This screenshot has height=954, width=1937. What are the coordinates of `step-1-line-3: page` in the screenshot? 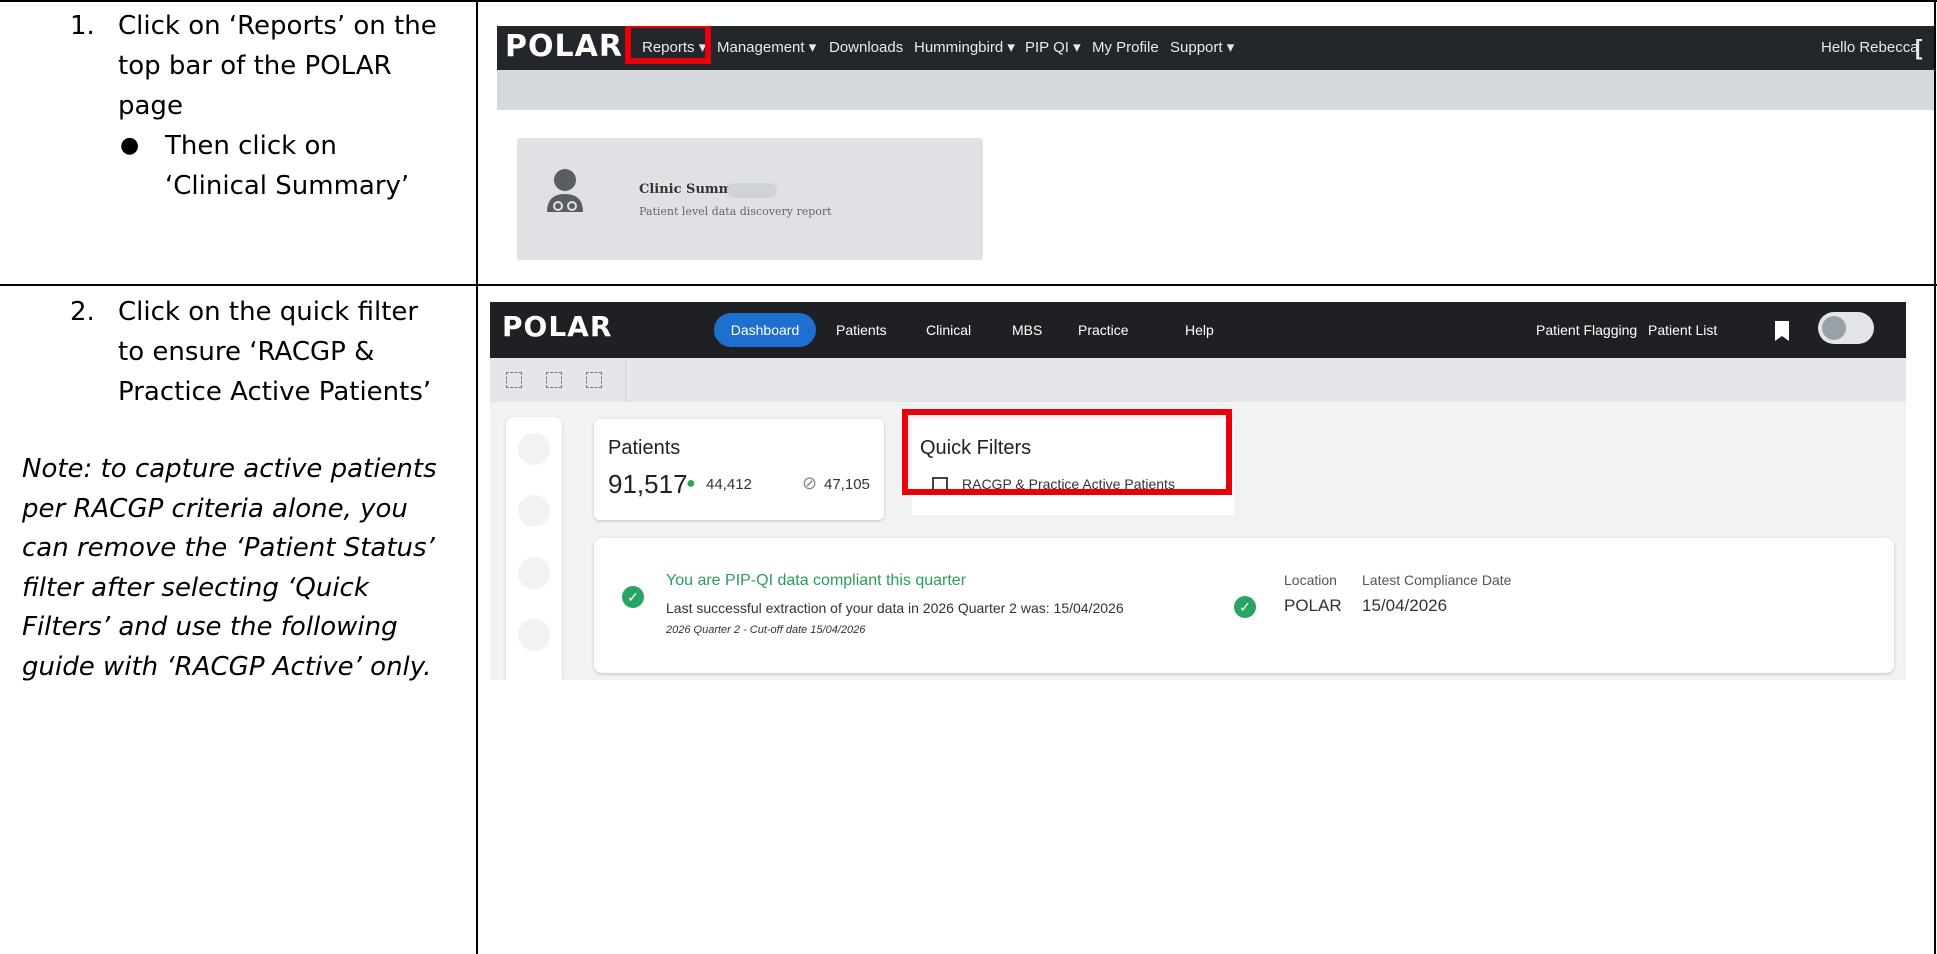 It's located at (150, 106).